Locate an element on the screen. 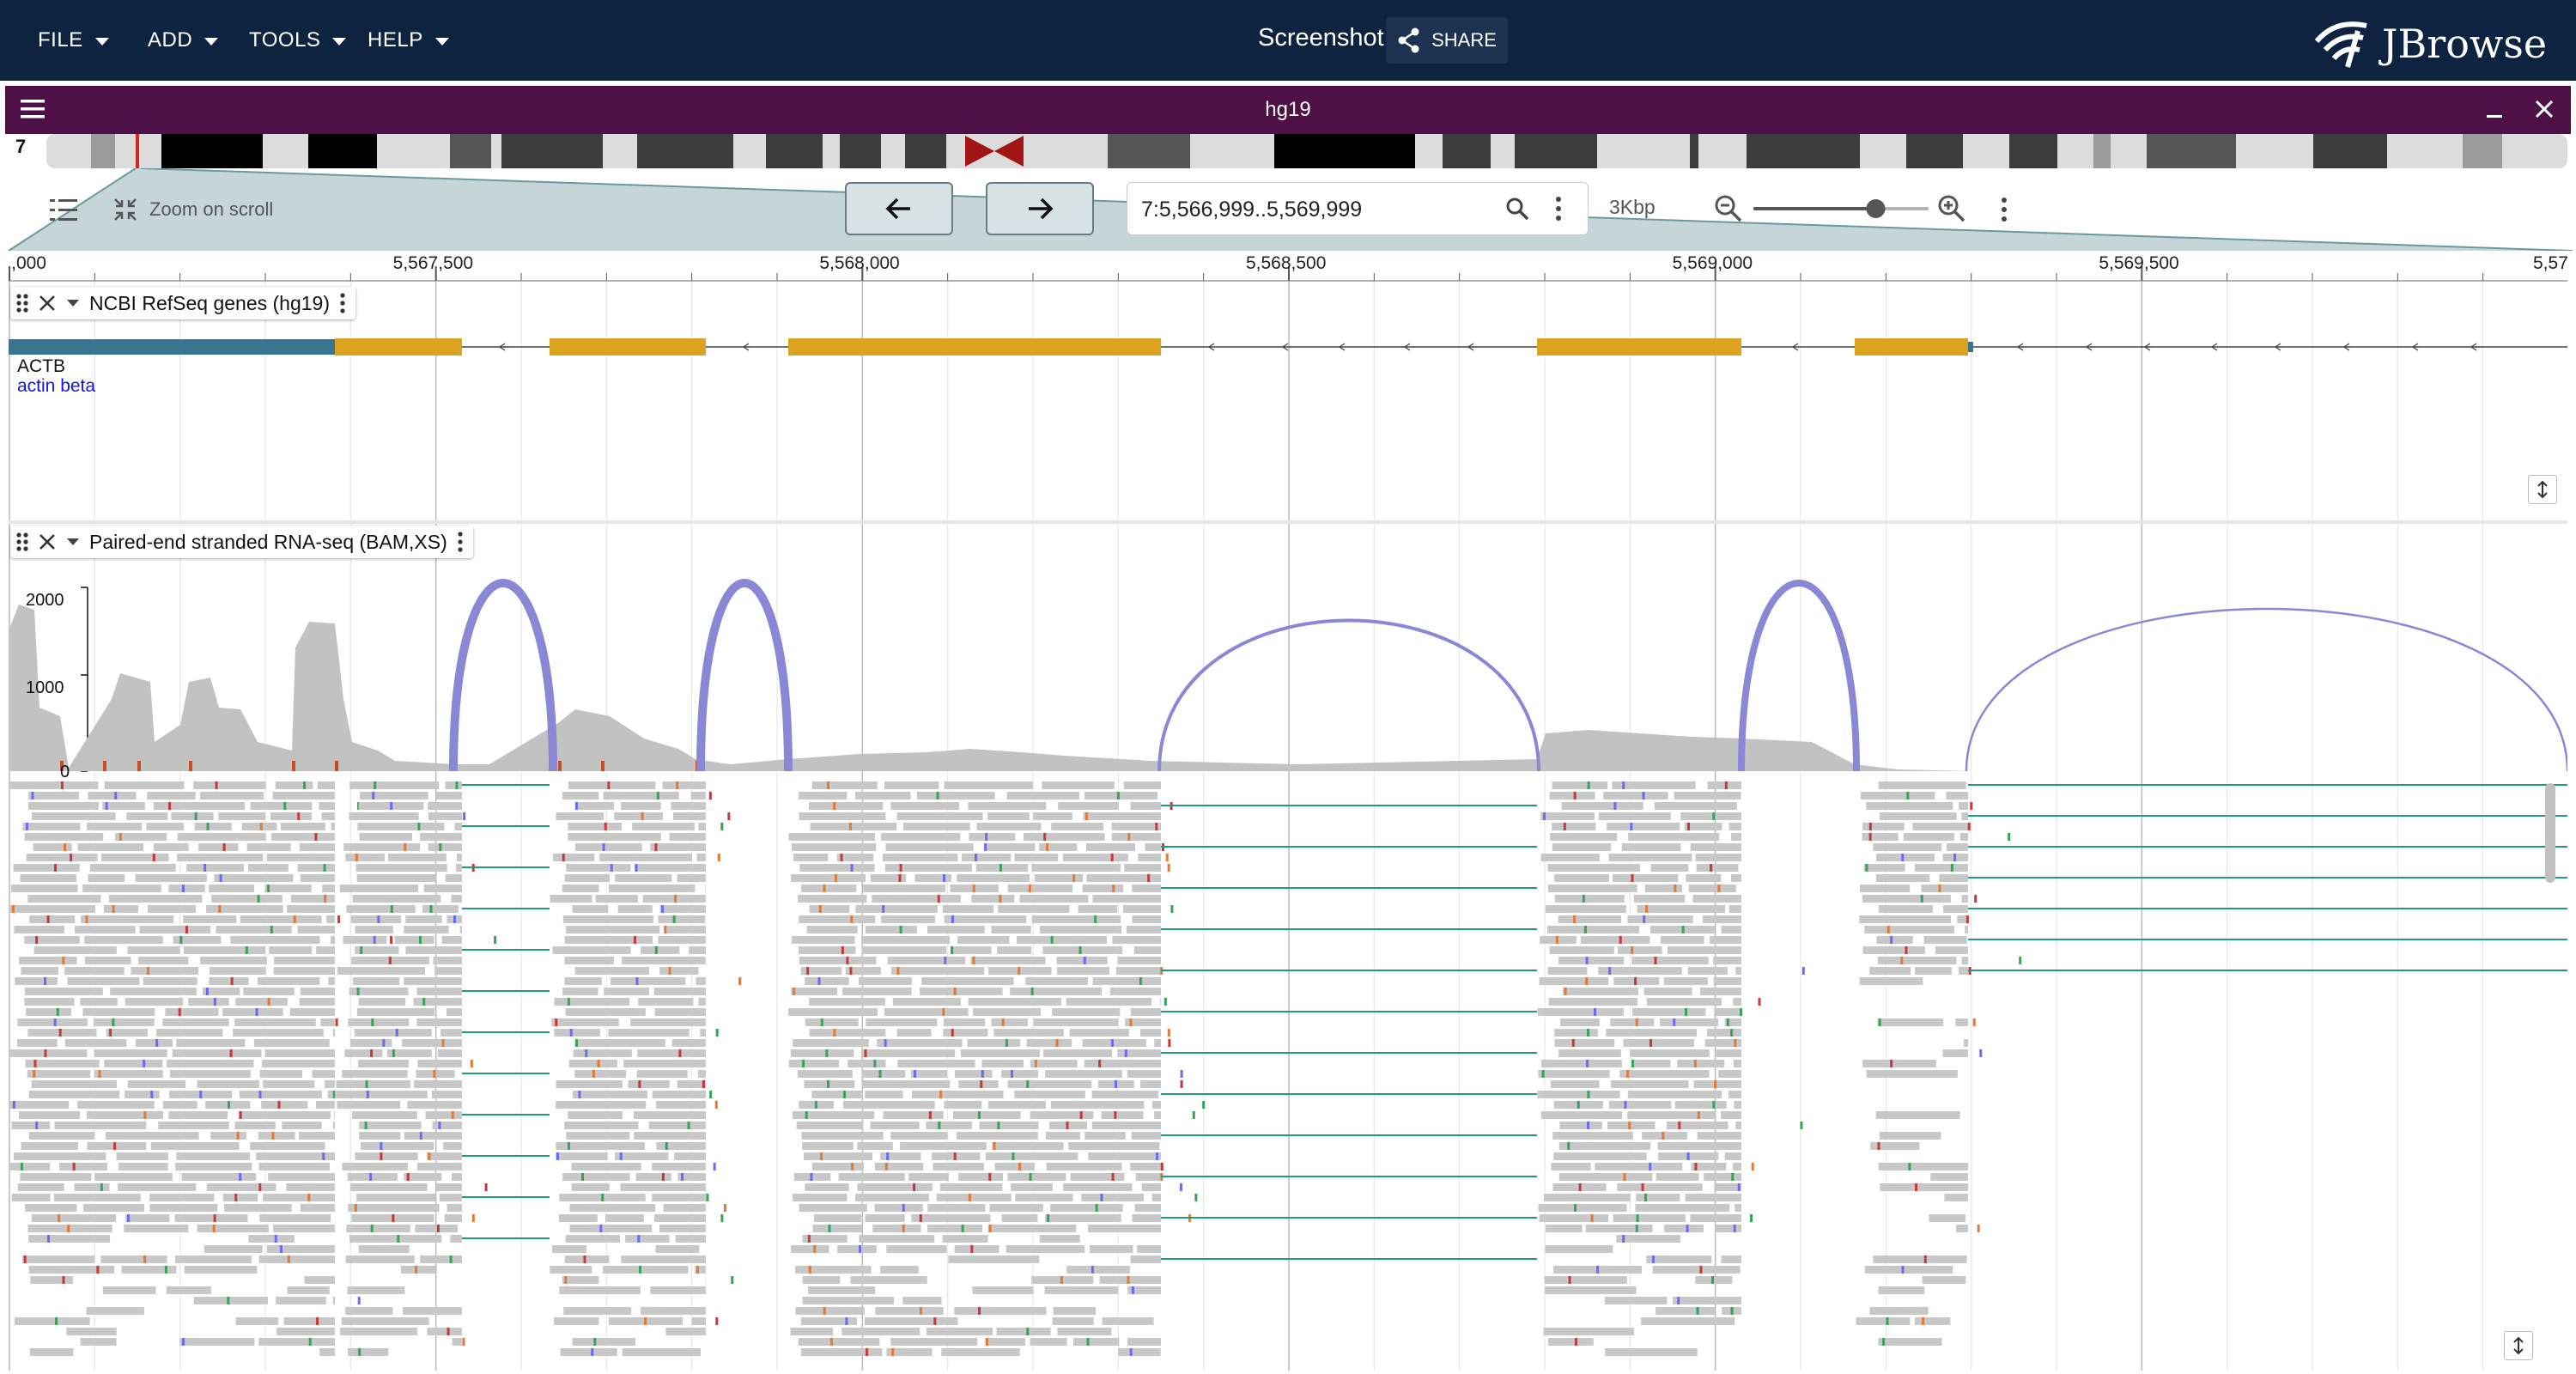 The height and width of the screenshot is (1374, 2576). track-divider is located at coordinates (1288, 522).